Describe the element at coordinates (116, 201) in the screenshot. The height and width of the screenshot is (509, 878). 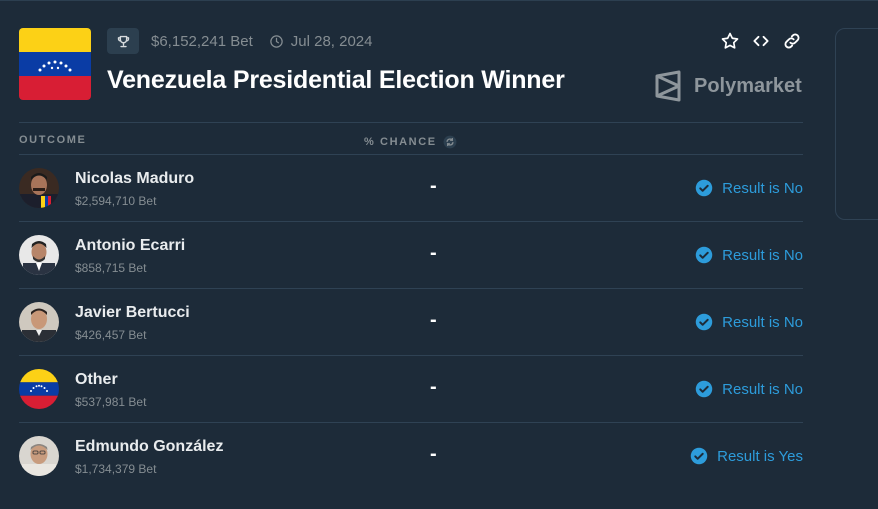
I see `outcome-bet: $2,594,710 Bet` at that location.